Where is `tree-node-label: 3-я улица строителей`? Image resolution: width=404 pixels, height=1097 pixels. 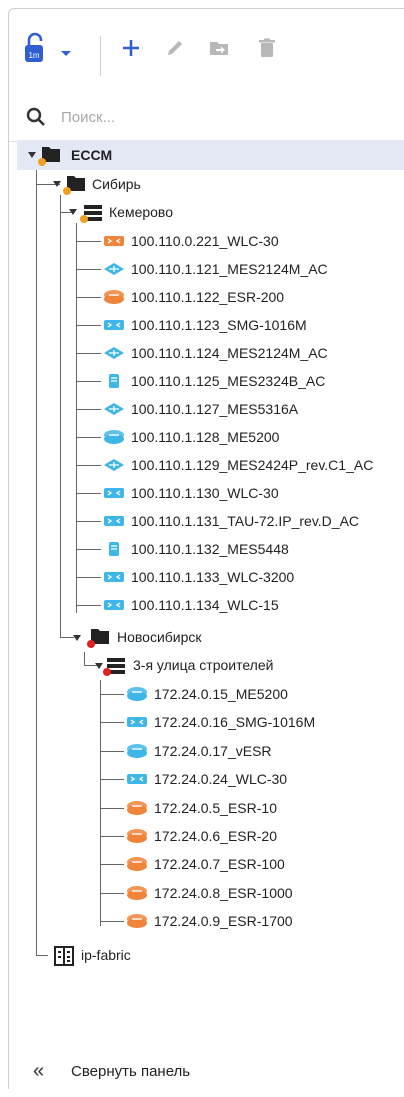
tree-node-label: 3-я улица строителей is located at coordinates (203, 665).